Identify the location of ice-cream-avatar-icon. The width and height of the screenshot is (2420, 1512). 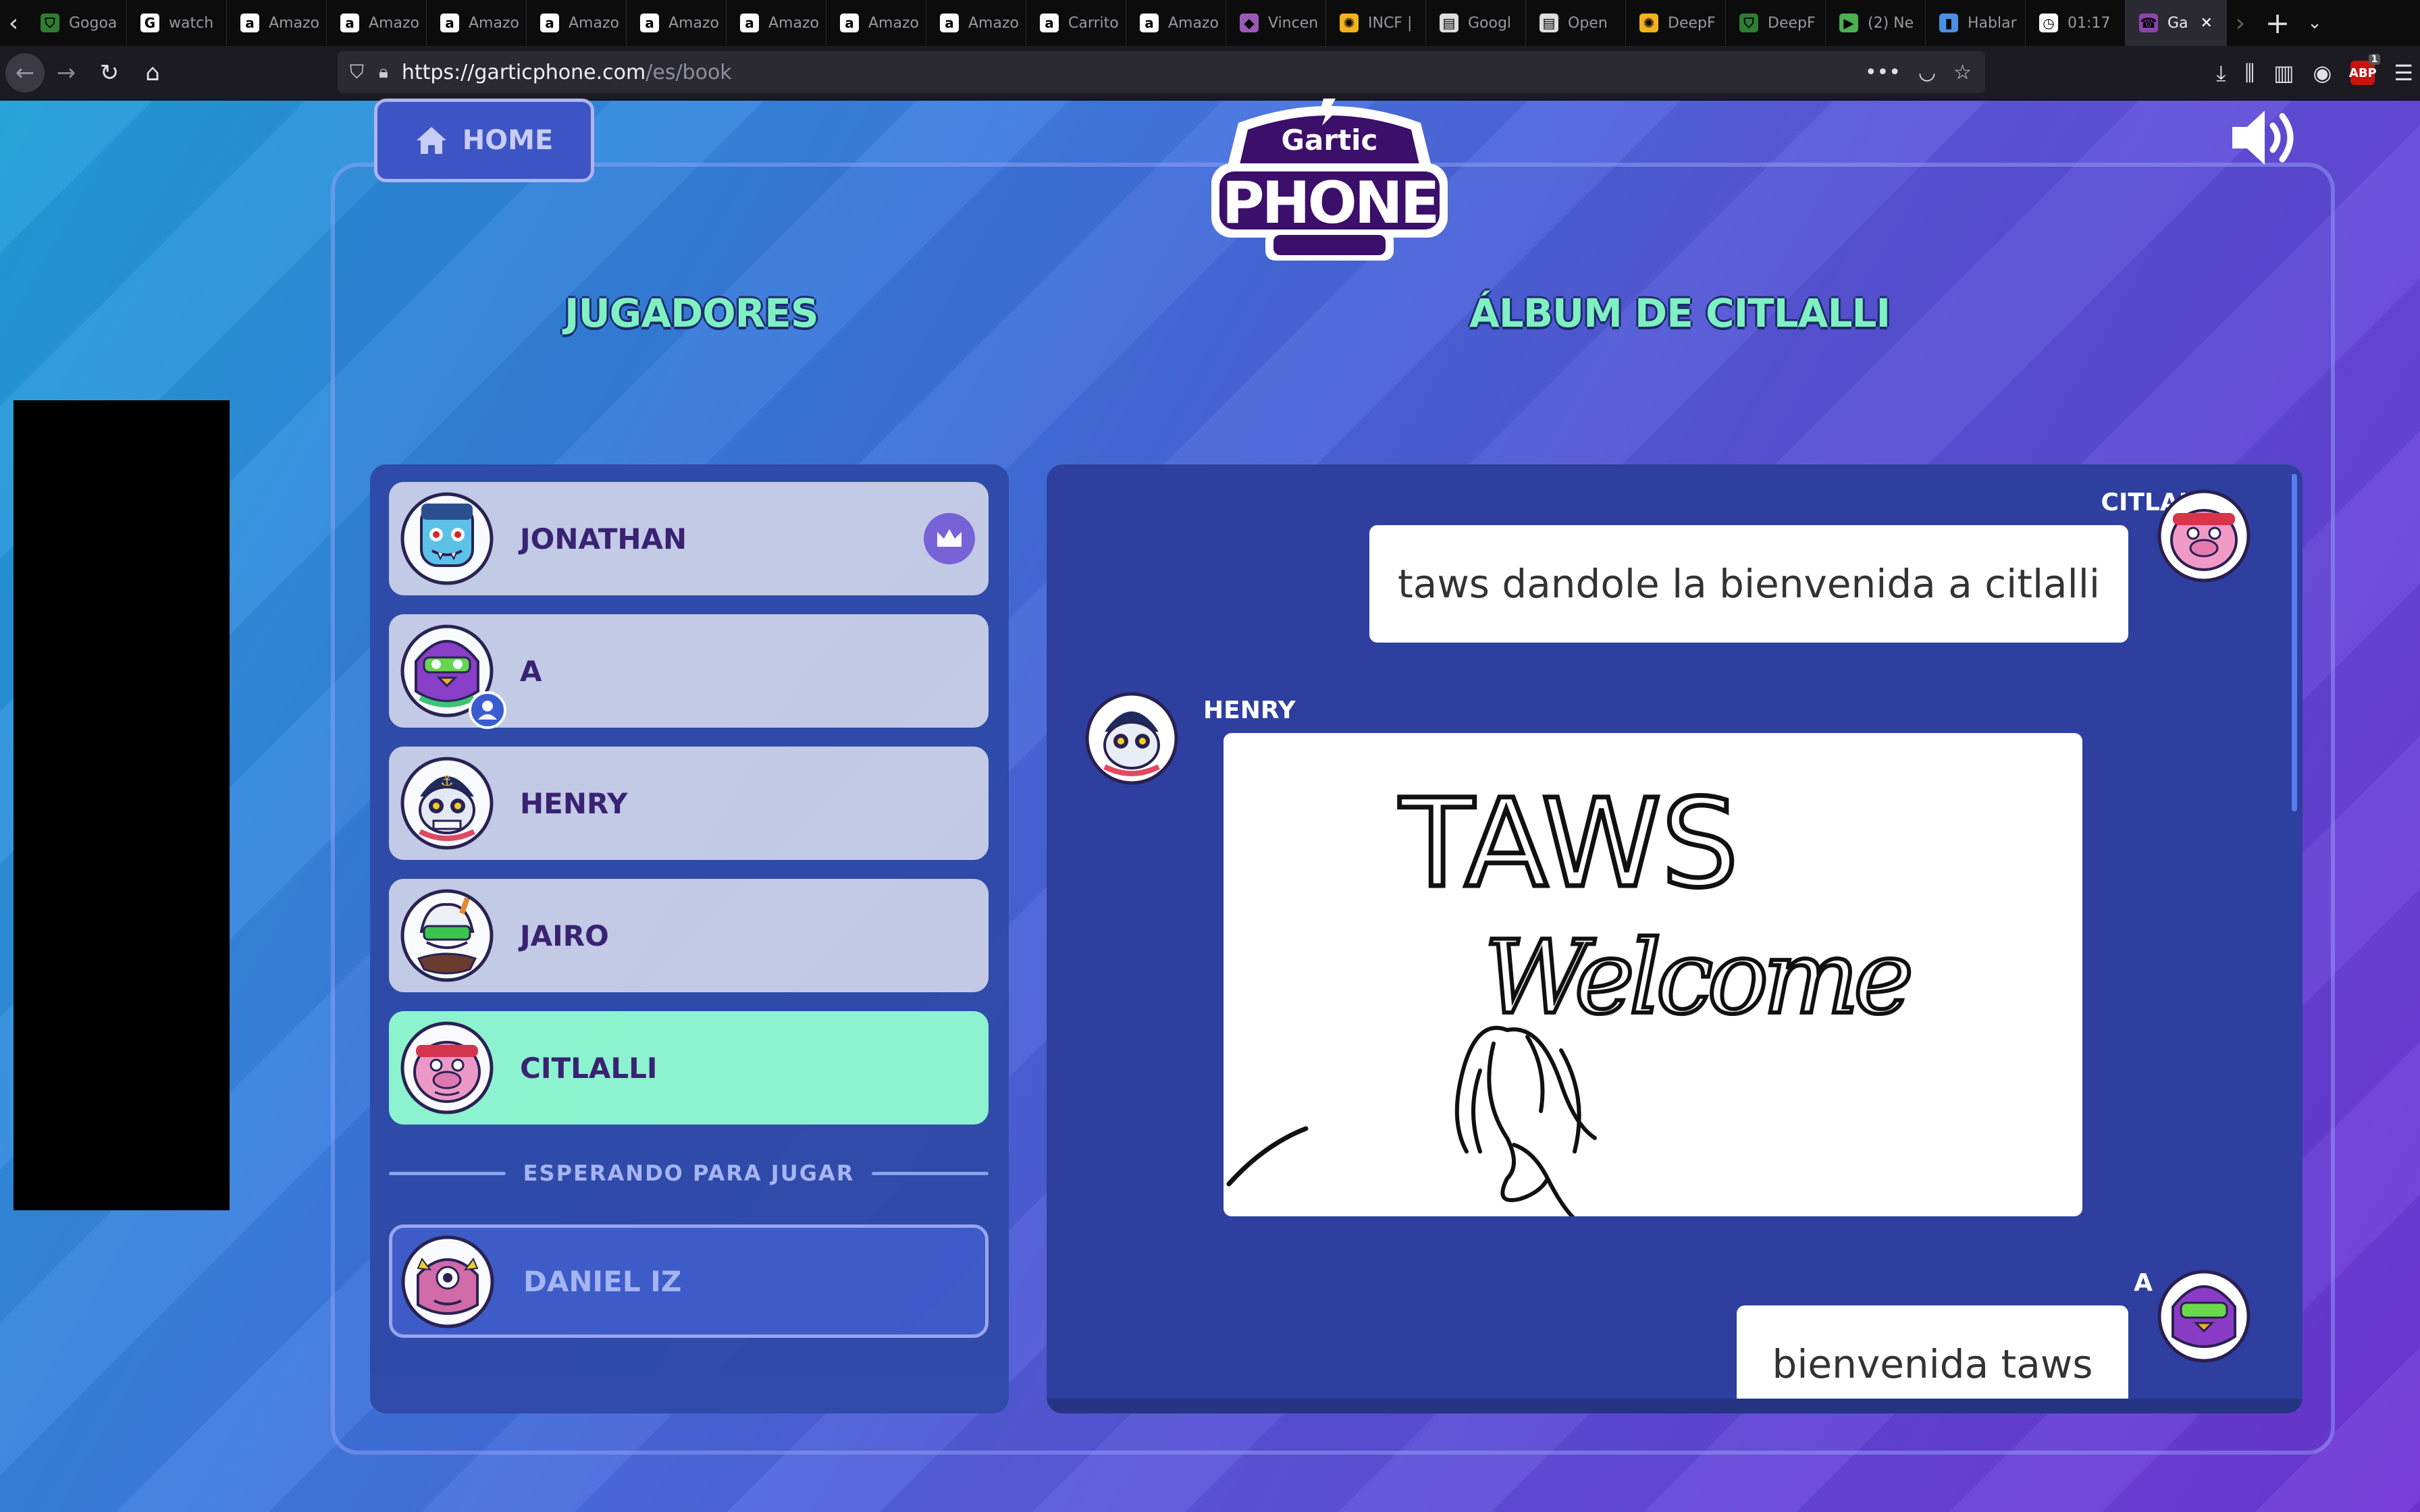
(447, 935).